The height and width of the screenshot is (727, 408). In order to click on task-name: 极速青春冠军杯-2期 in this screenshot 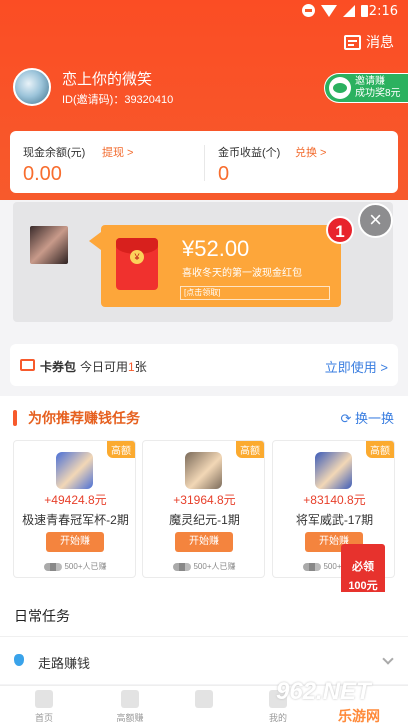, I will do `click(75, 520)`.